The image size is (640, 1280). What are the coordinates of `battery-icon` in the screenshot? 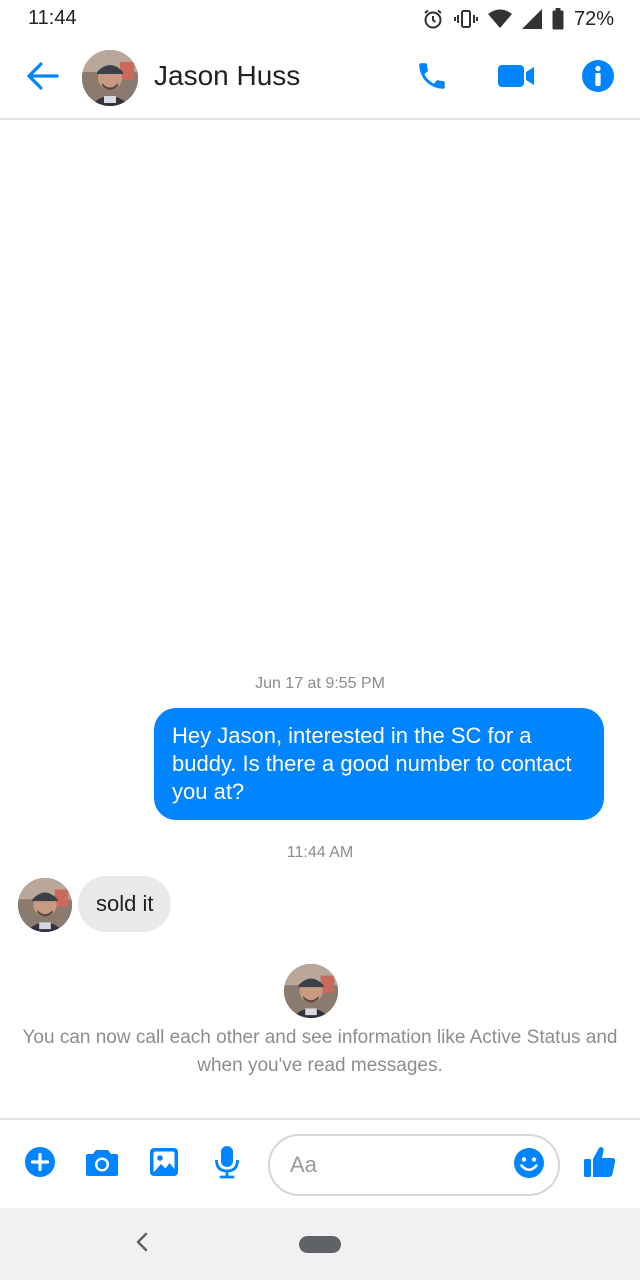 It's located at (558, 19).